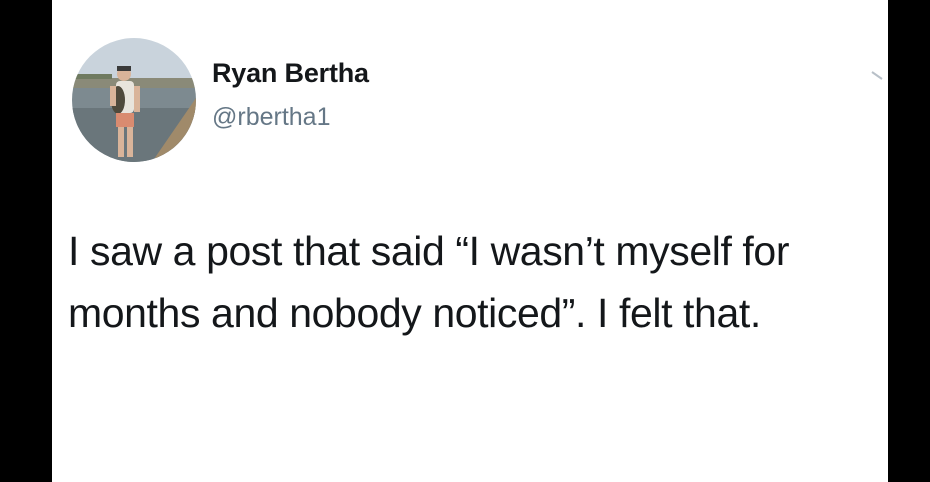 The width and height of the screenshot is (930, 482). I want to click on avatar-photo-icon, so click(134, 100).